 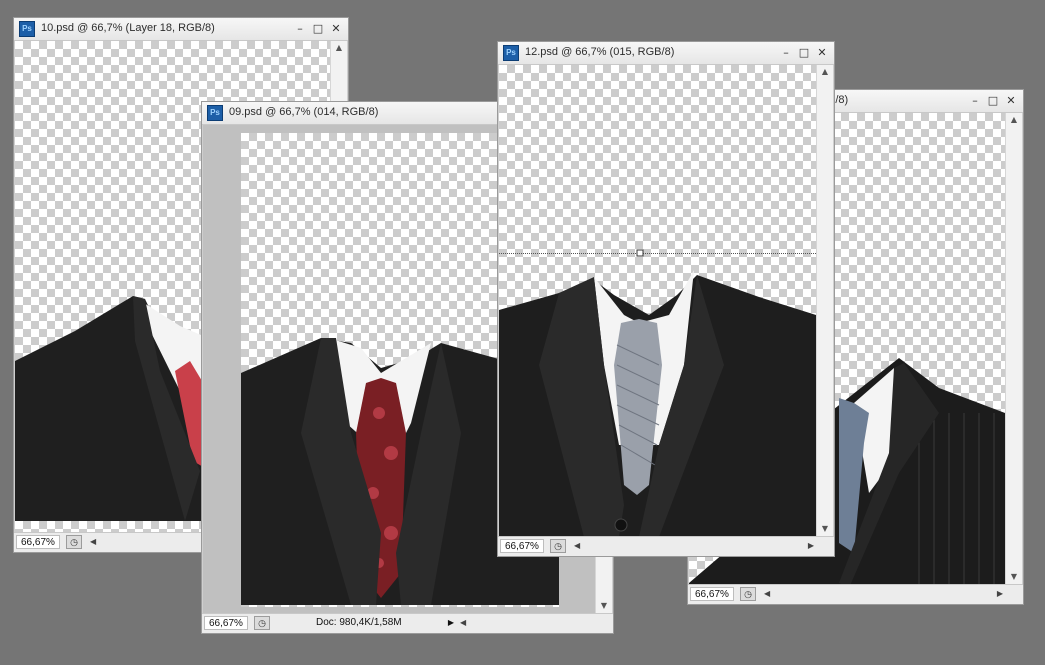 I want to click on window-title: 10.psd @ 66,7% (Layer 18, RGB/8), so click(x=128, y=28).